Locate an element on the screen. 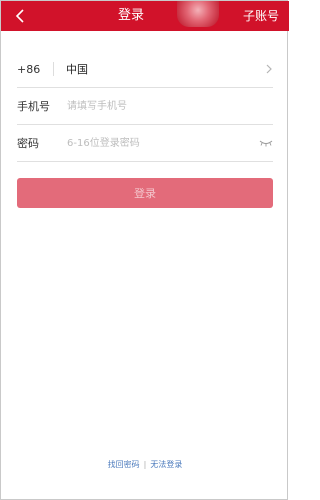 This screenshot has width=320, height=500. chevron-left-icon is located at coordinates (19, 16).